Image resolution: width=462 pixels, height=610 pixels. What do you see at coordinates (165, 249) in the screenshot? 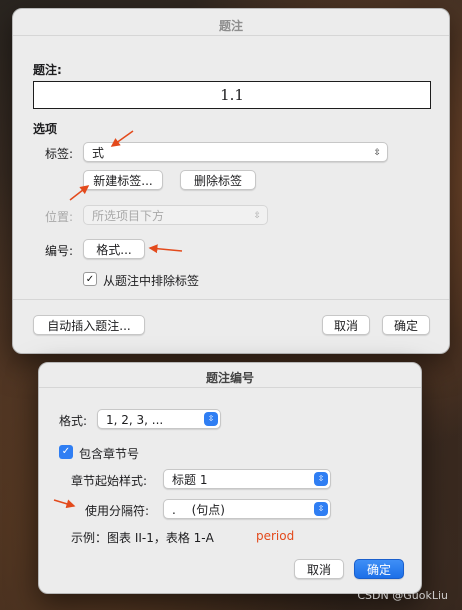
I see `arrow-to-format` at bounding box center [165, 249].